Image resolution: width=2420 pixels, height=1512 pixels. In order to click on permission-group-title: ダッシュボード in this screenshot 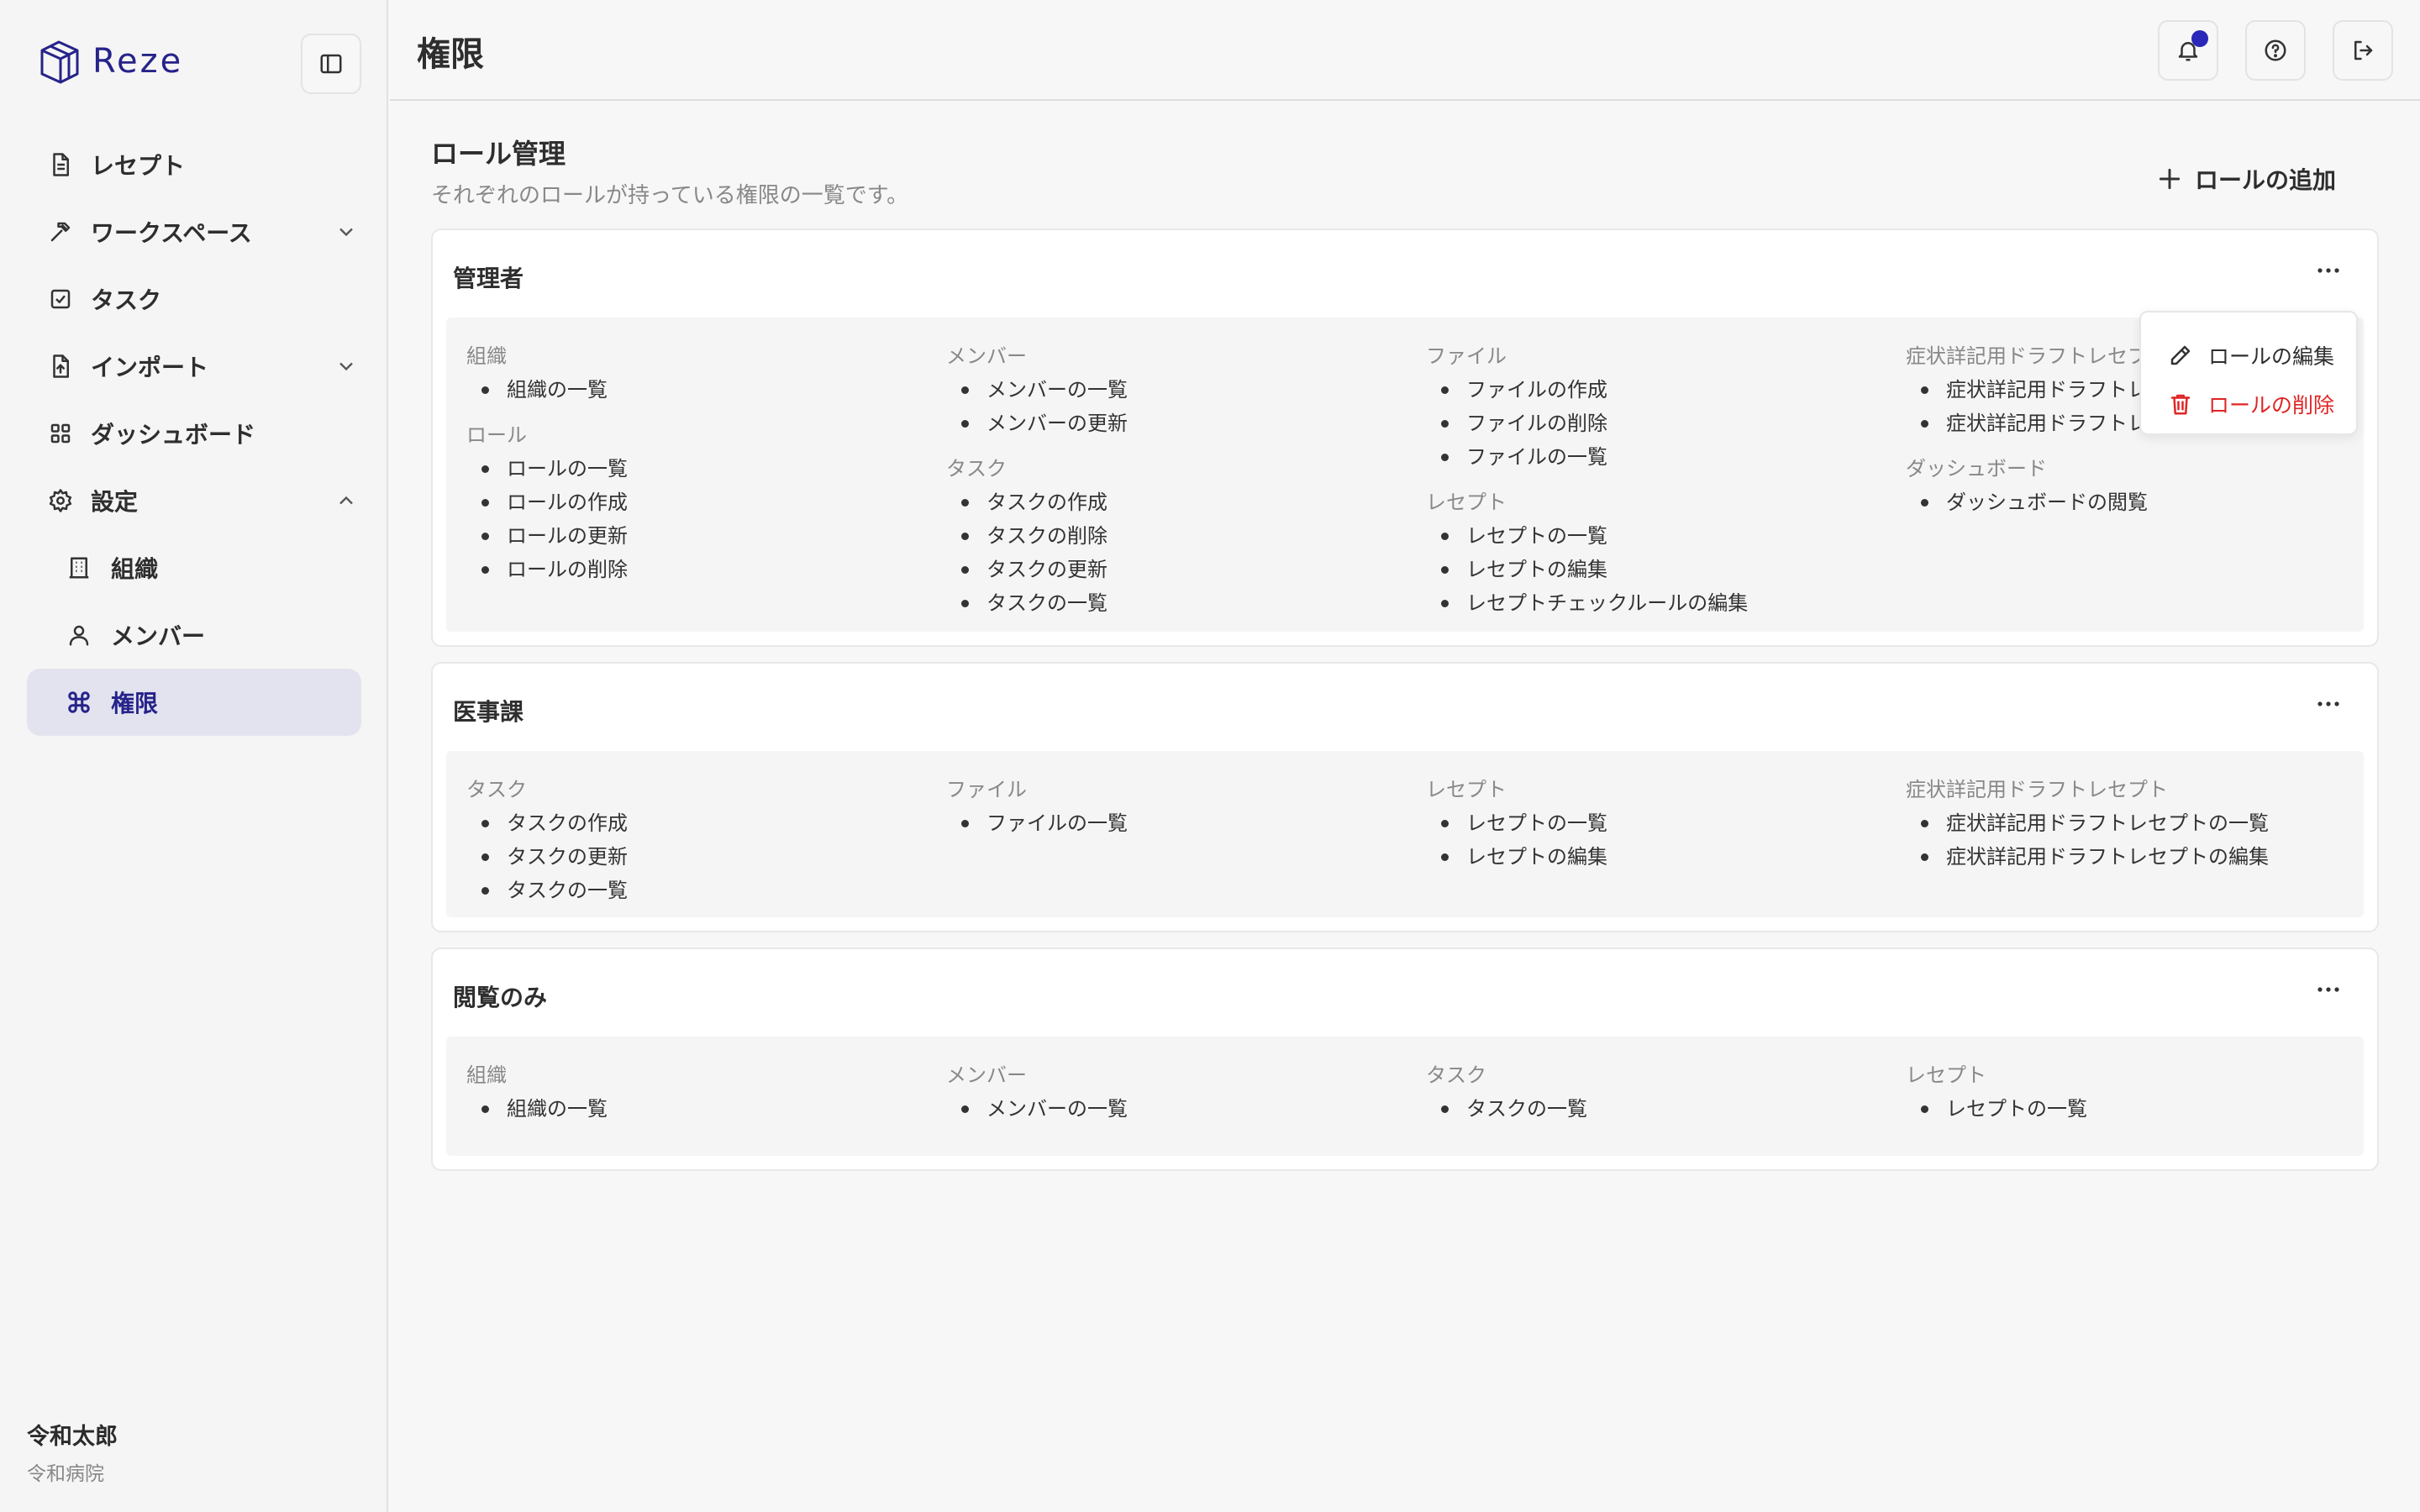, I will do `click(1977, 468)`.